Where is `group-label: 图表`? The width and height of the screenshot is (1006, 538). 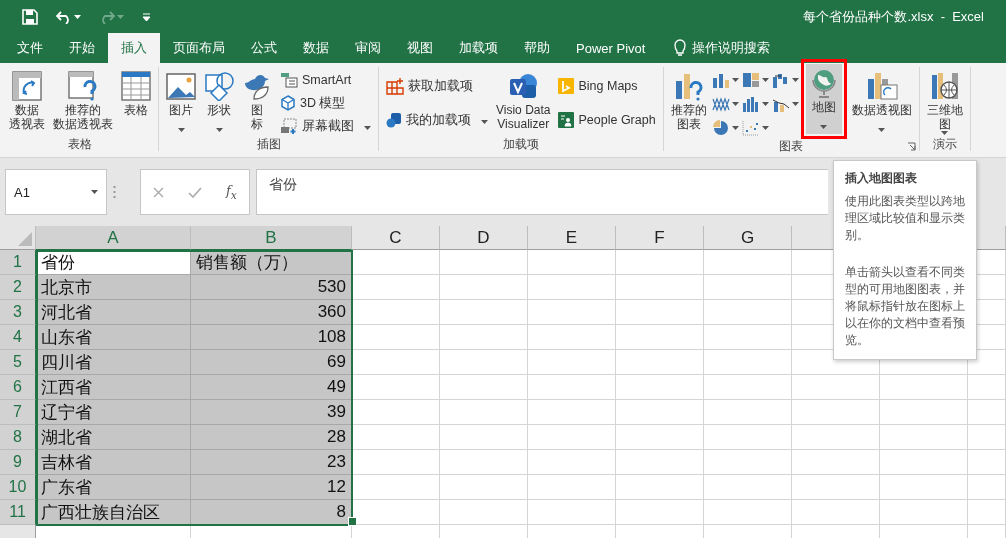
group-label: 图表 is located at coordinates (791, 146).